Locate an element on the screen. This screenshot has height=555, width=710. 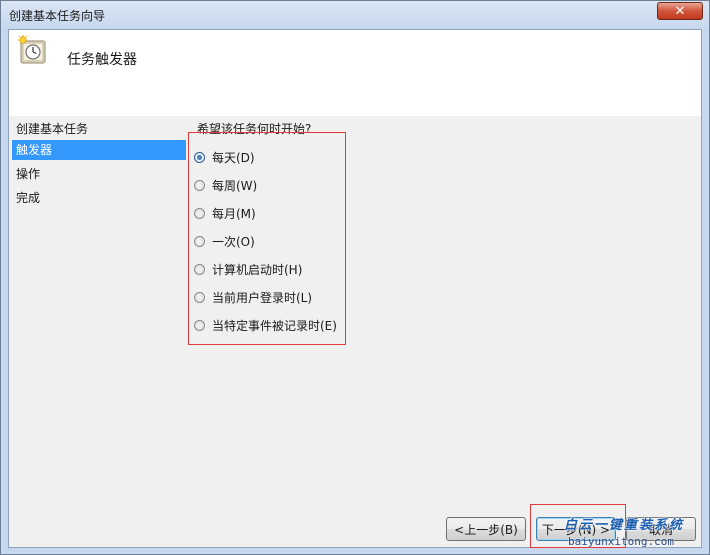
window-title: 创建基本任务向导 is located at coordinates (57, 16).